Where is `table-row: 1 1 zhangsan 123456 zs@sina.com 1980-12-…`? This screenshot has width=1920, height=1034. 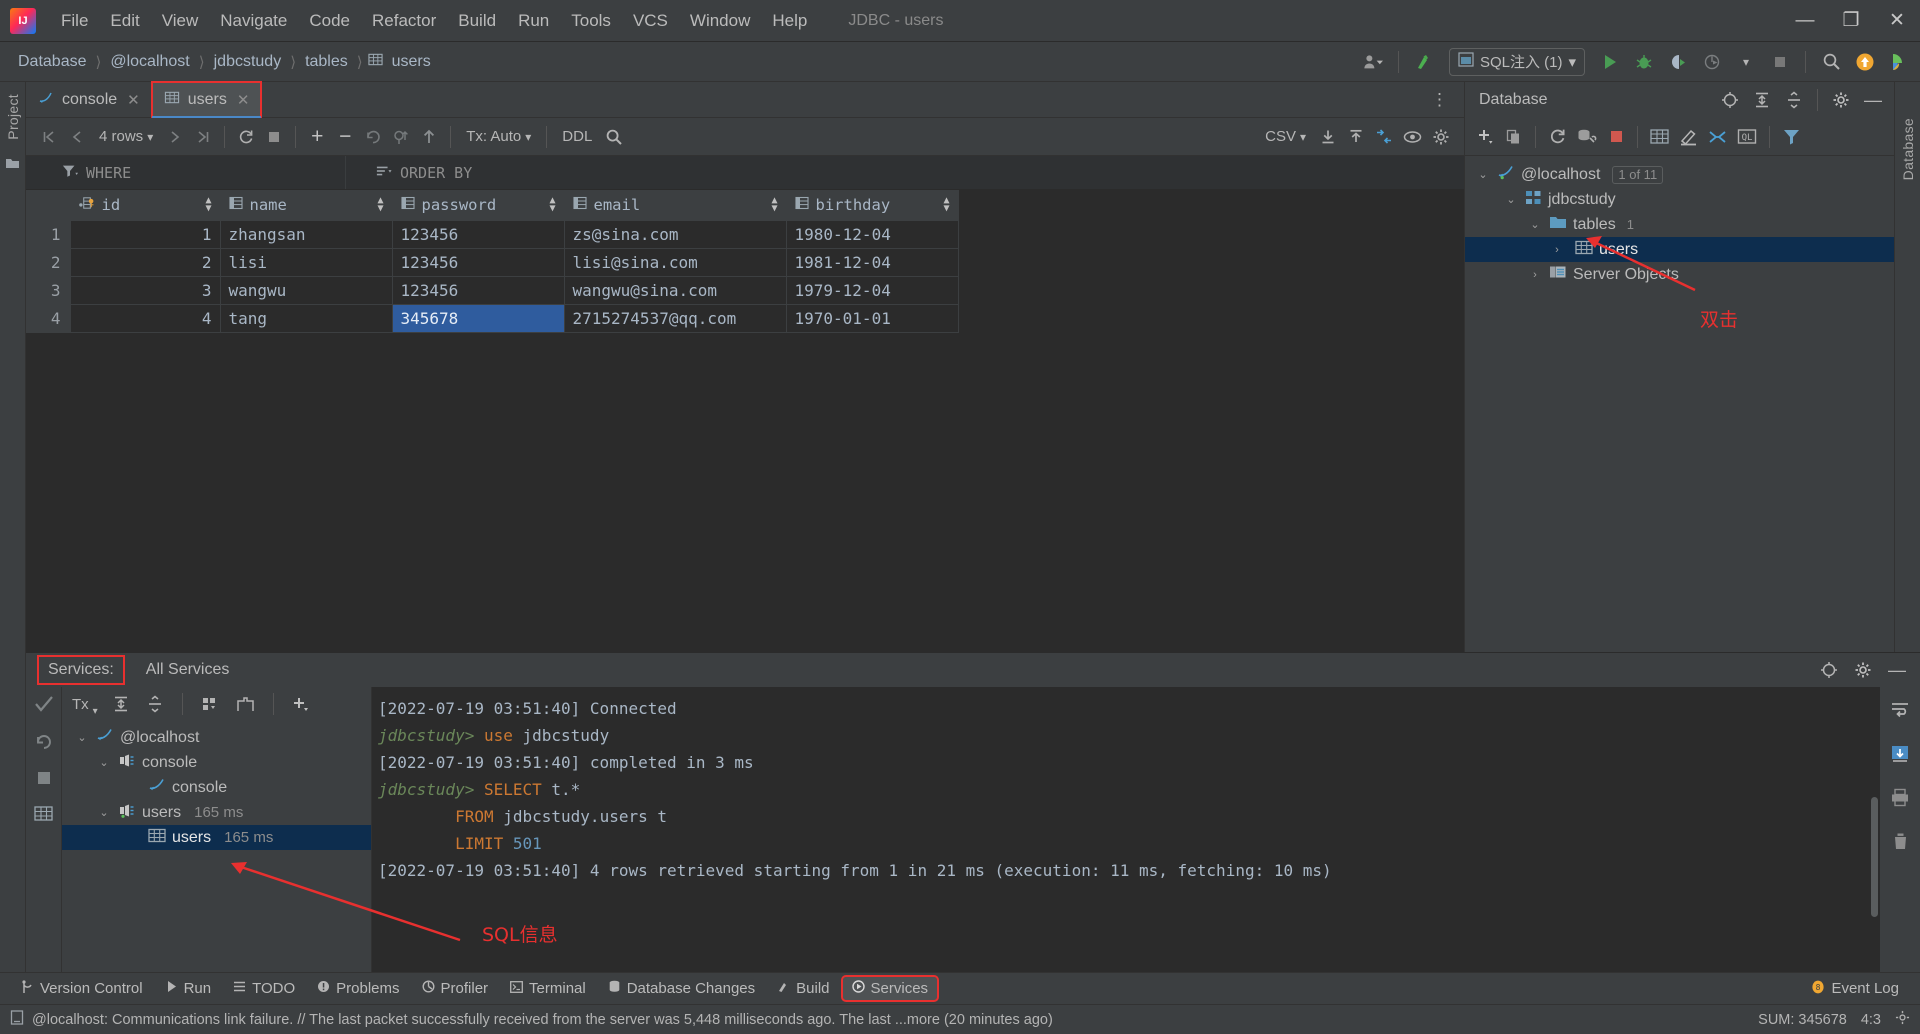
table-row: 1 1 zhangsan 123456 zs@sina.com 1980-12-… is located at coordinates (492, 234).